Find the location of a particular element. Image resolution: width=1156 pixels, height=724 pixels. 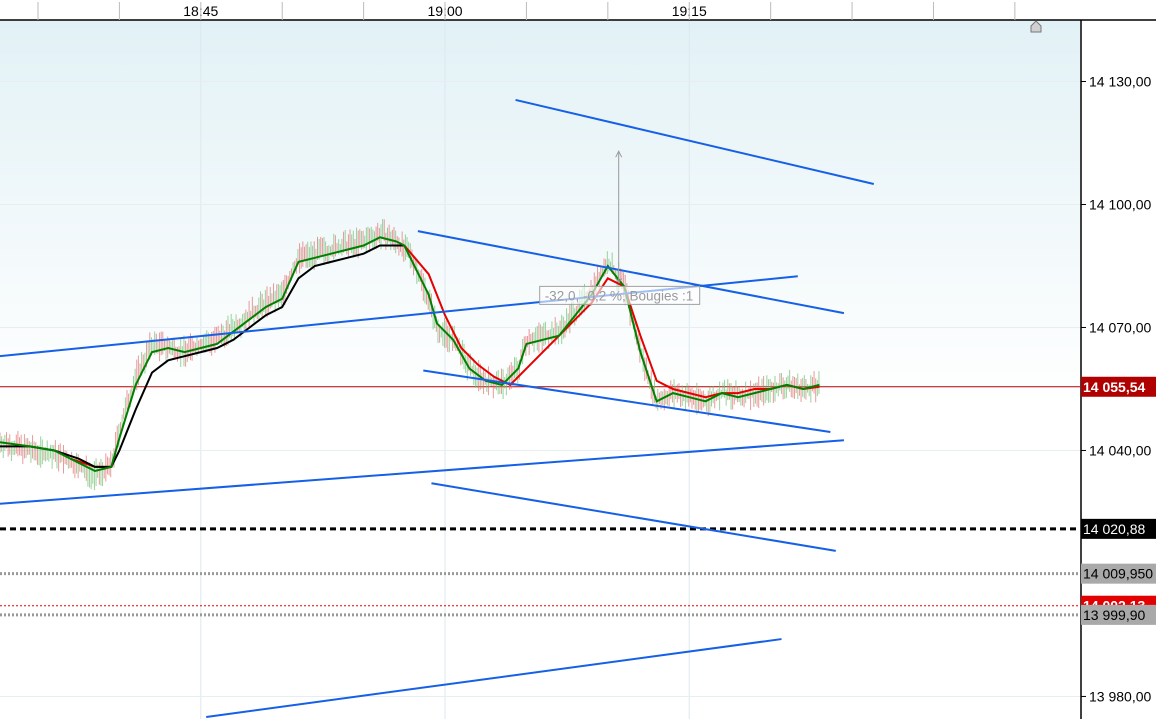

price-badge-label: 14 055,54 is located at coordinates (1114, 387).